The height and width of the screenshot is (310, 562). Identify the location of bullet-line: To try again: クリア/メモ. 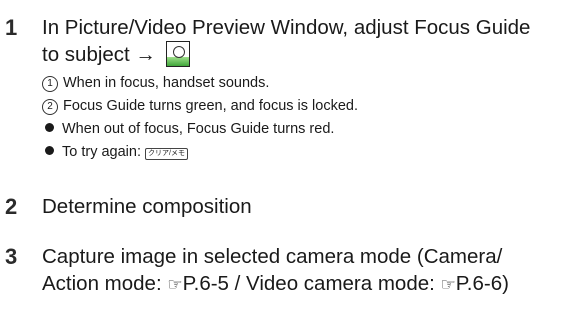
(115, 152).